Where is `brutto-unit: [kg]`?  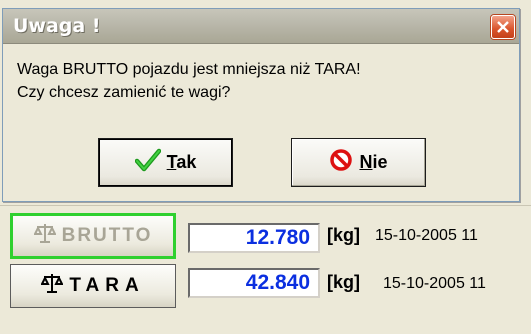
brutto-unit: [kg] is located at coordinates (343, 235).